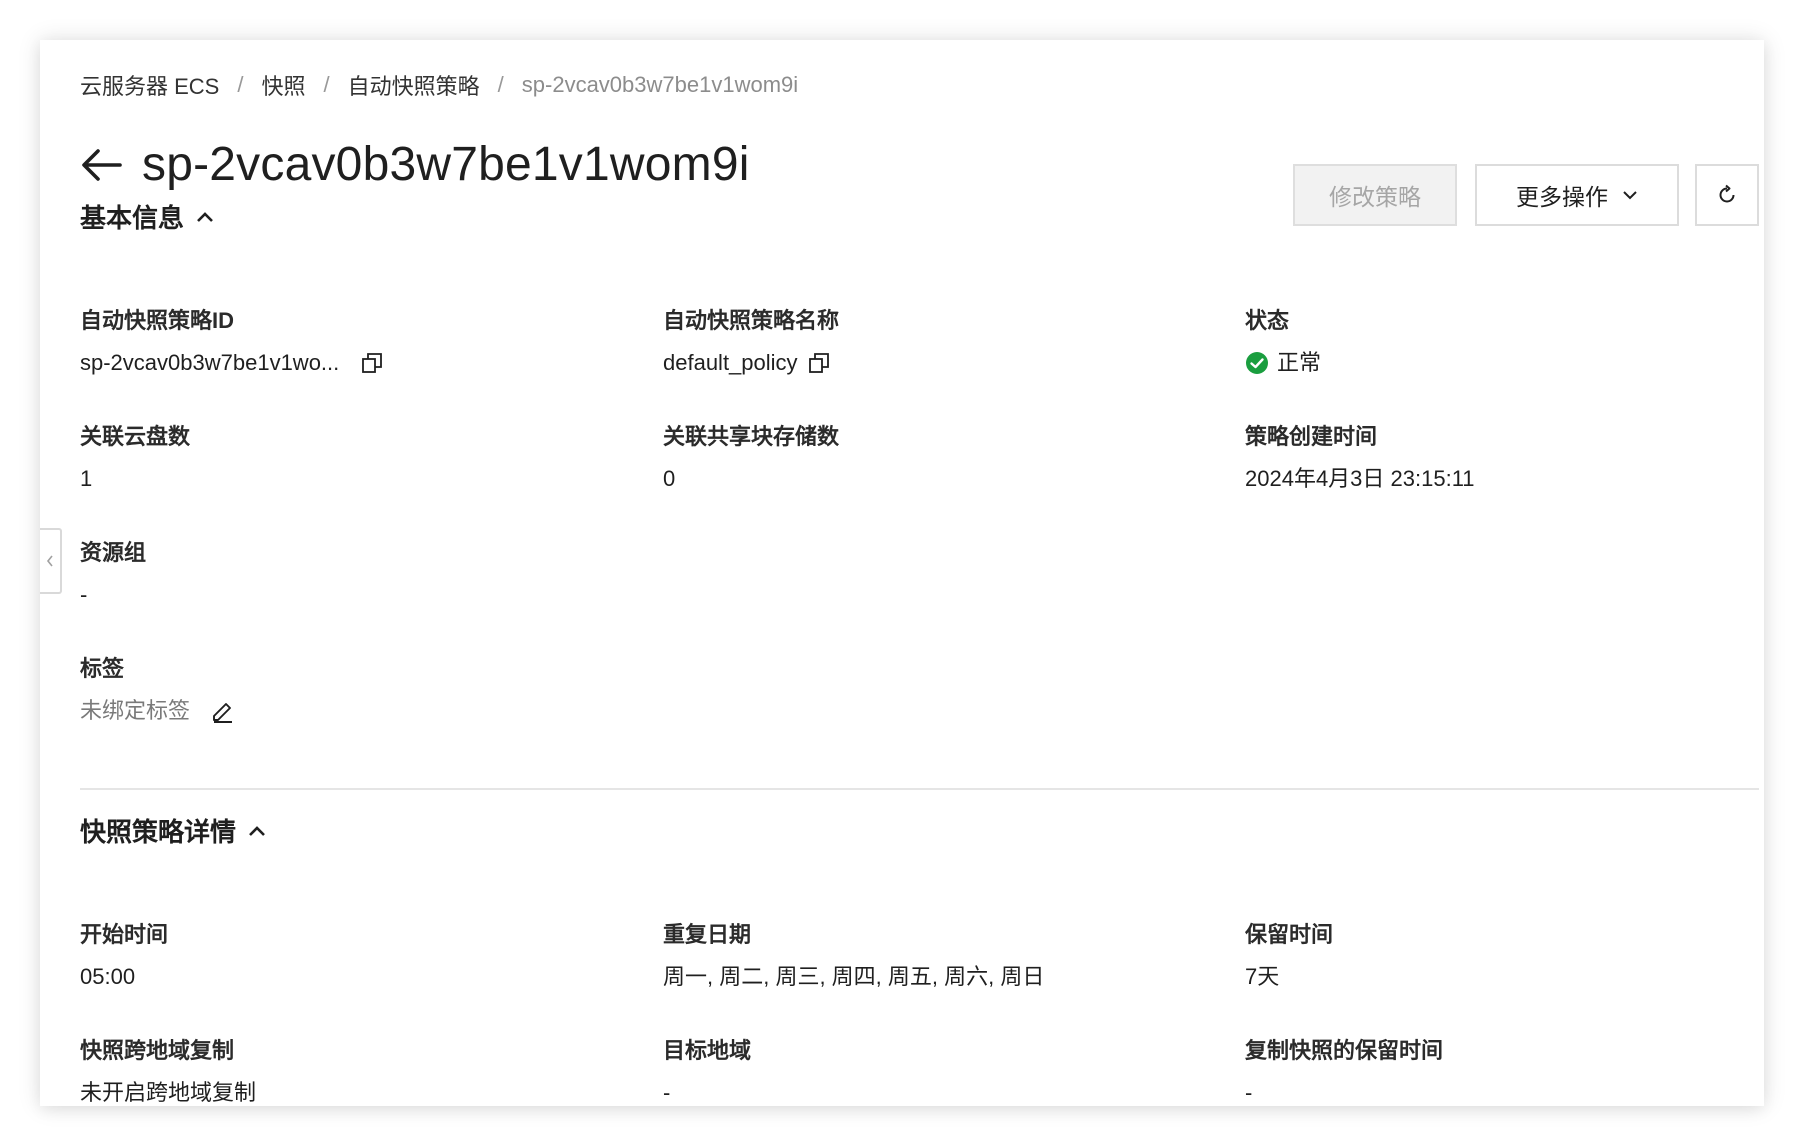  I want to click on field-label: 复制快照的保留时间, so click(1344, 1050).